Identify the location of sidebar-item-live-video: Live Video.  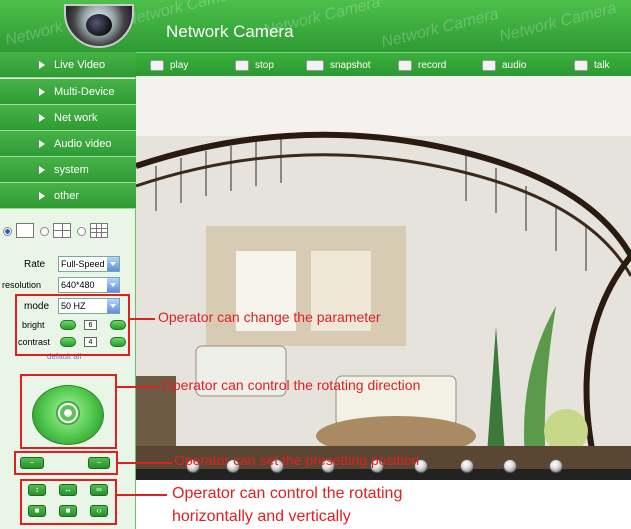
(68, 65).